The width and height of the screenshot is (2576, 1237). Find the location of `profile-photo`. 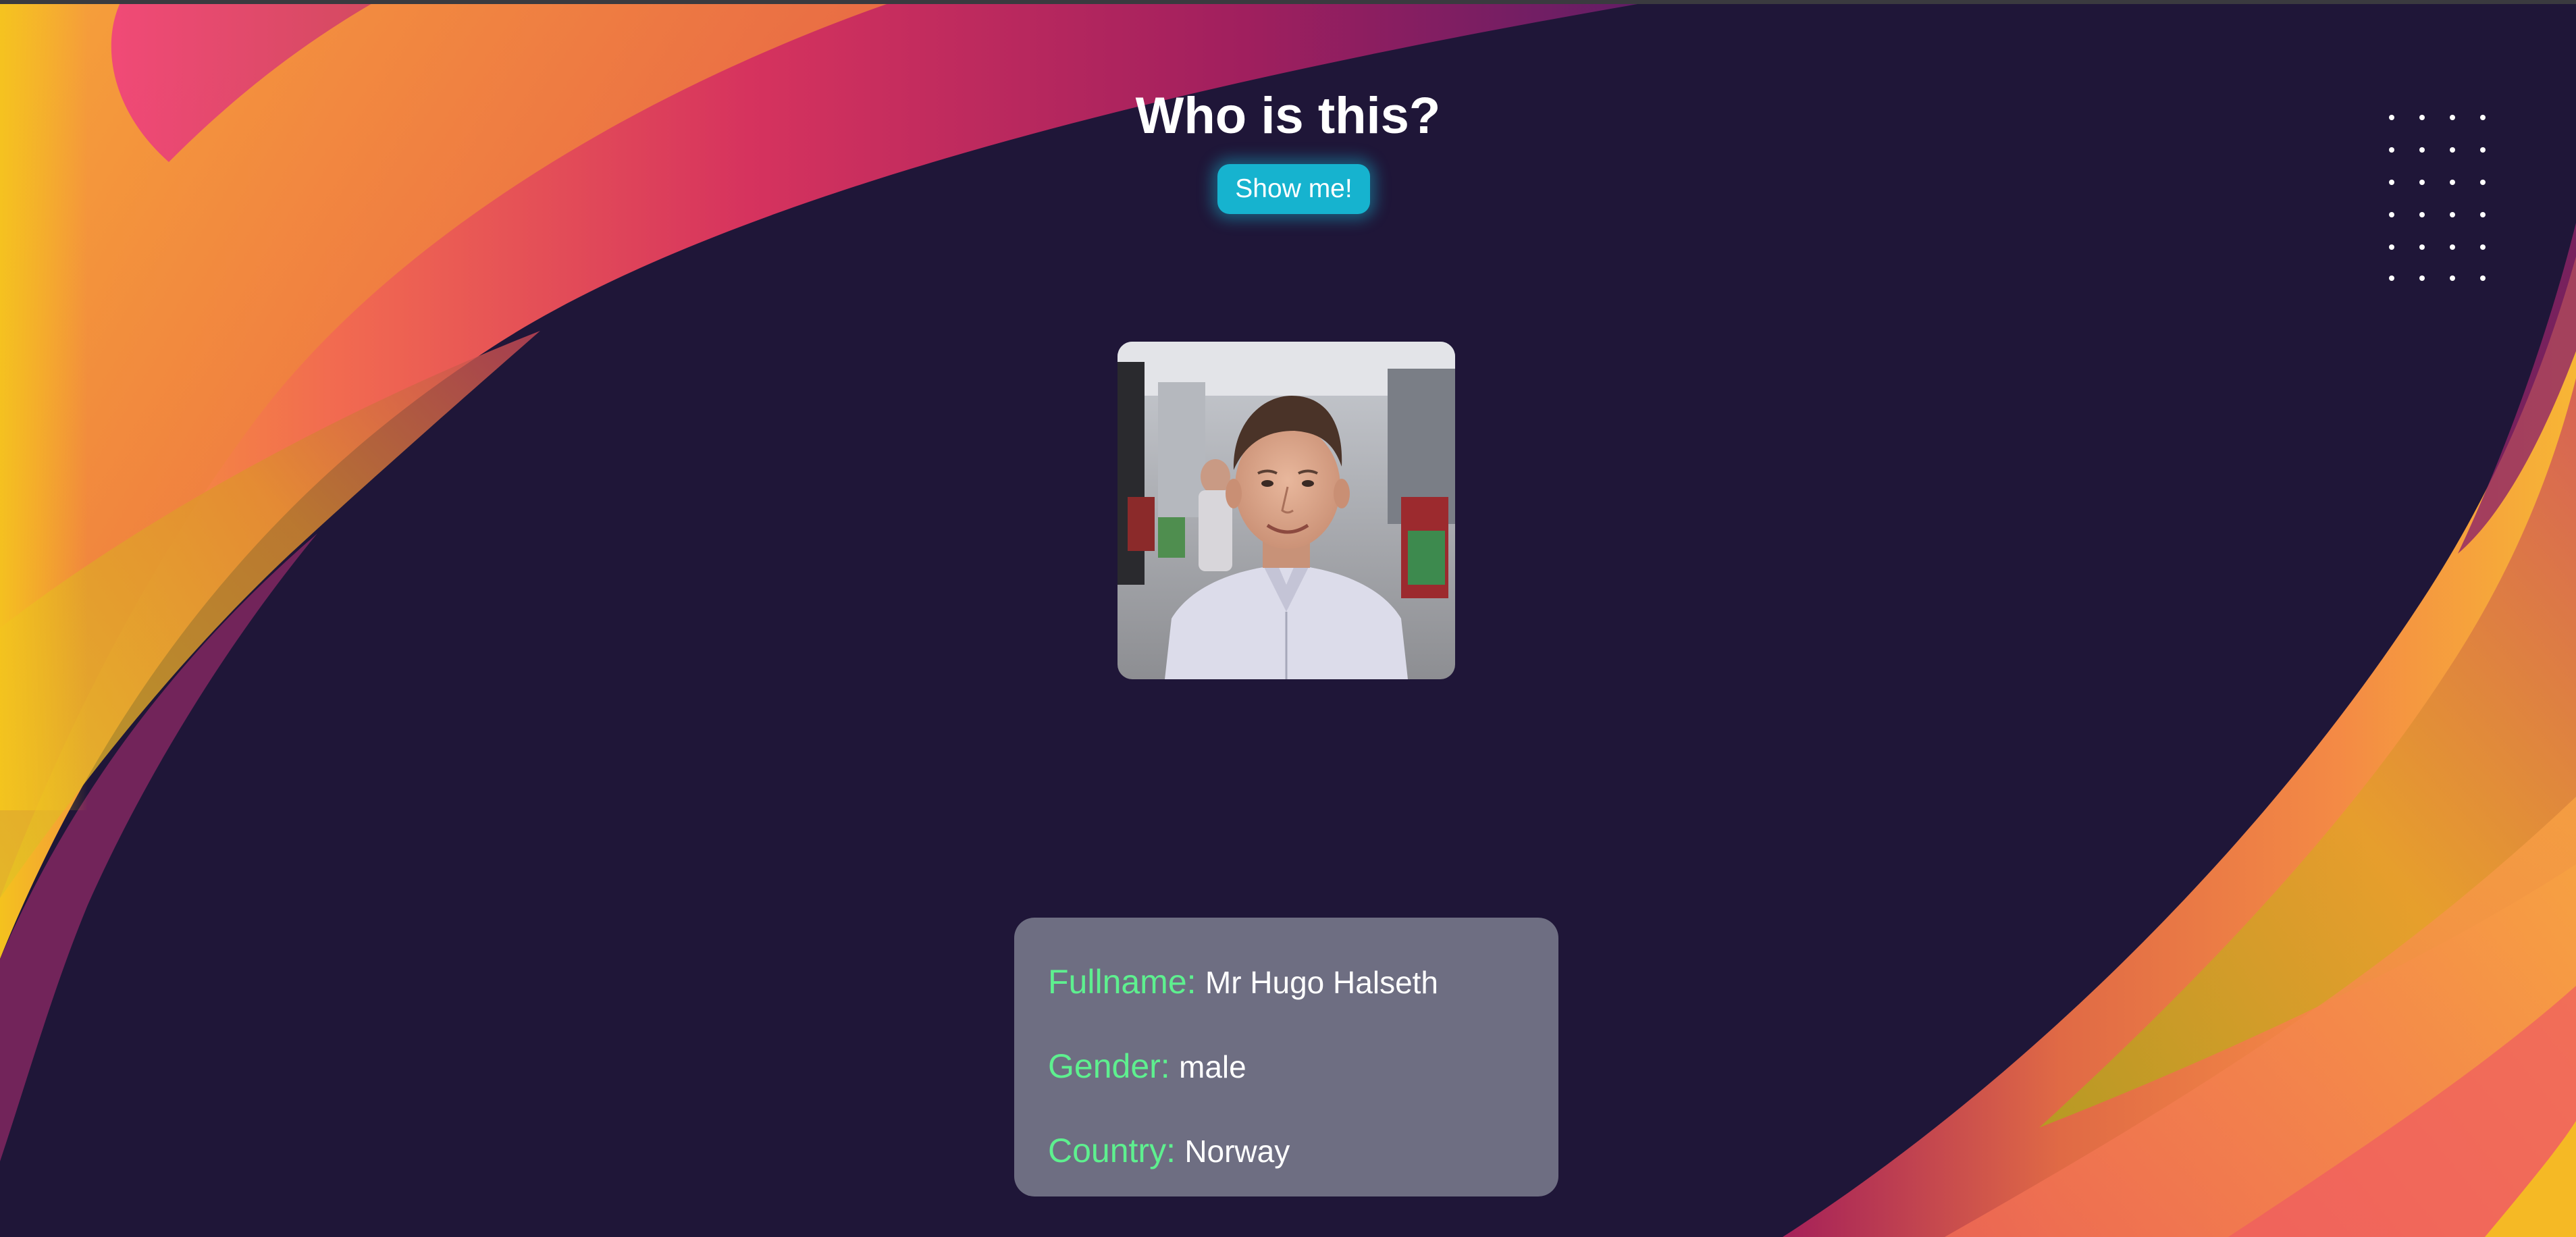

profile-photo is located at coordinates (1286, 510).